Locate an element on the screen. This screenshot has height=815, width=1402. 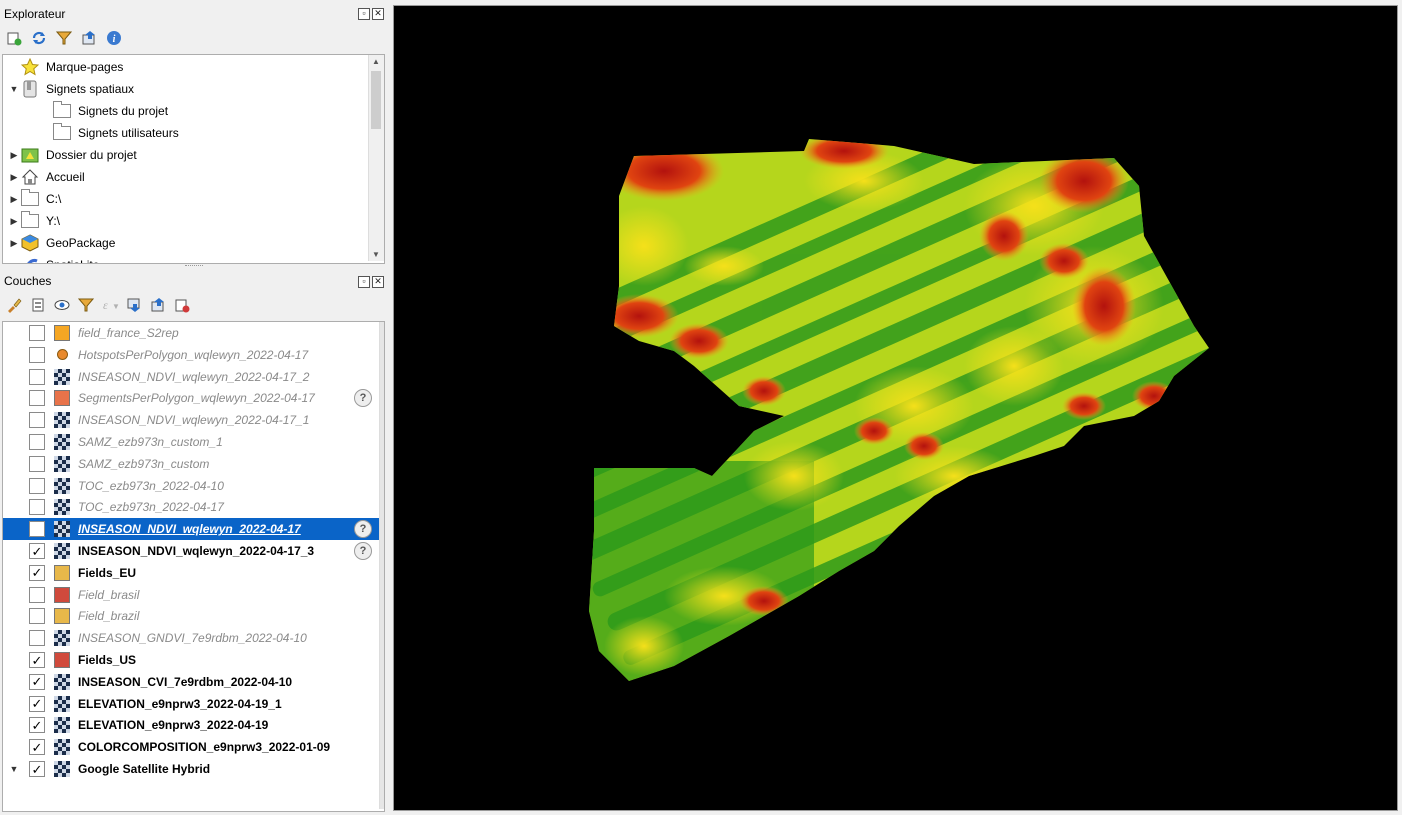
explorer-item: Marque-pages is located at coordinates (65, 67).